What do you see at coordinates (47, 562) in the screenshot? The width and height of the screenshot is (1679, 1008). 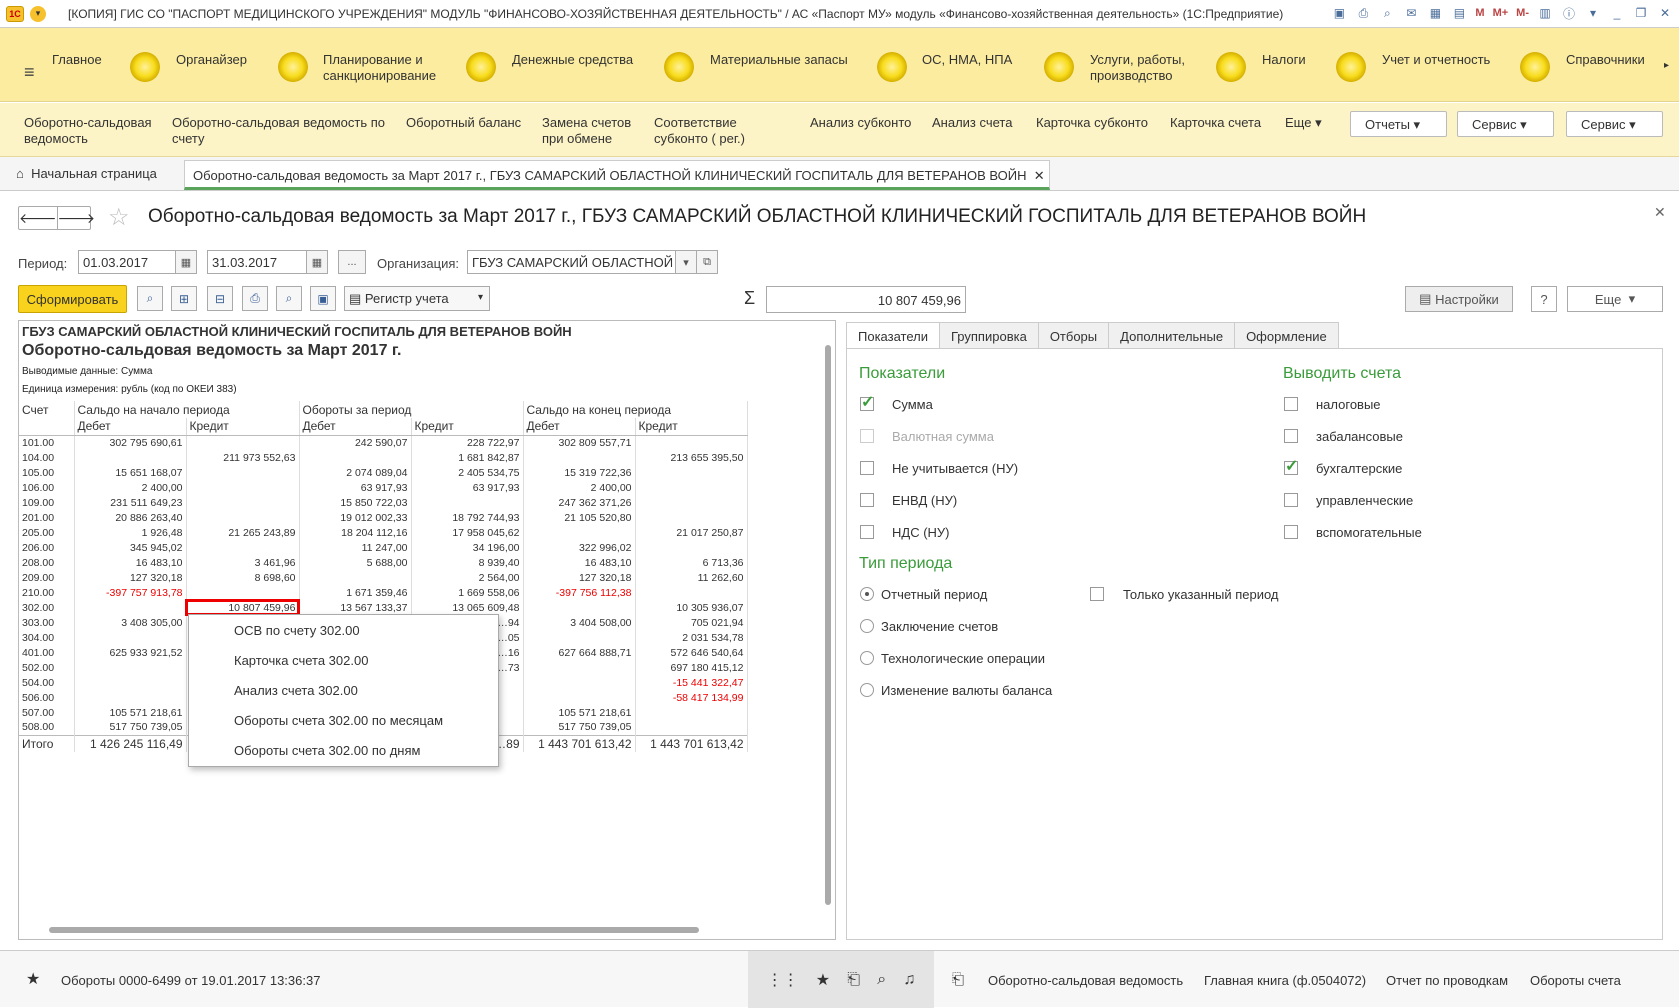 I see `account-cell: 208.00` at bounding box center [47, 562].